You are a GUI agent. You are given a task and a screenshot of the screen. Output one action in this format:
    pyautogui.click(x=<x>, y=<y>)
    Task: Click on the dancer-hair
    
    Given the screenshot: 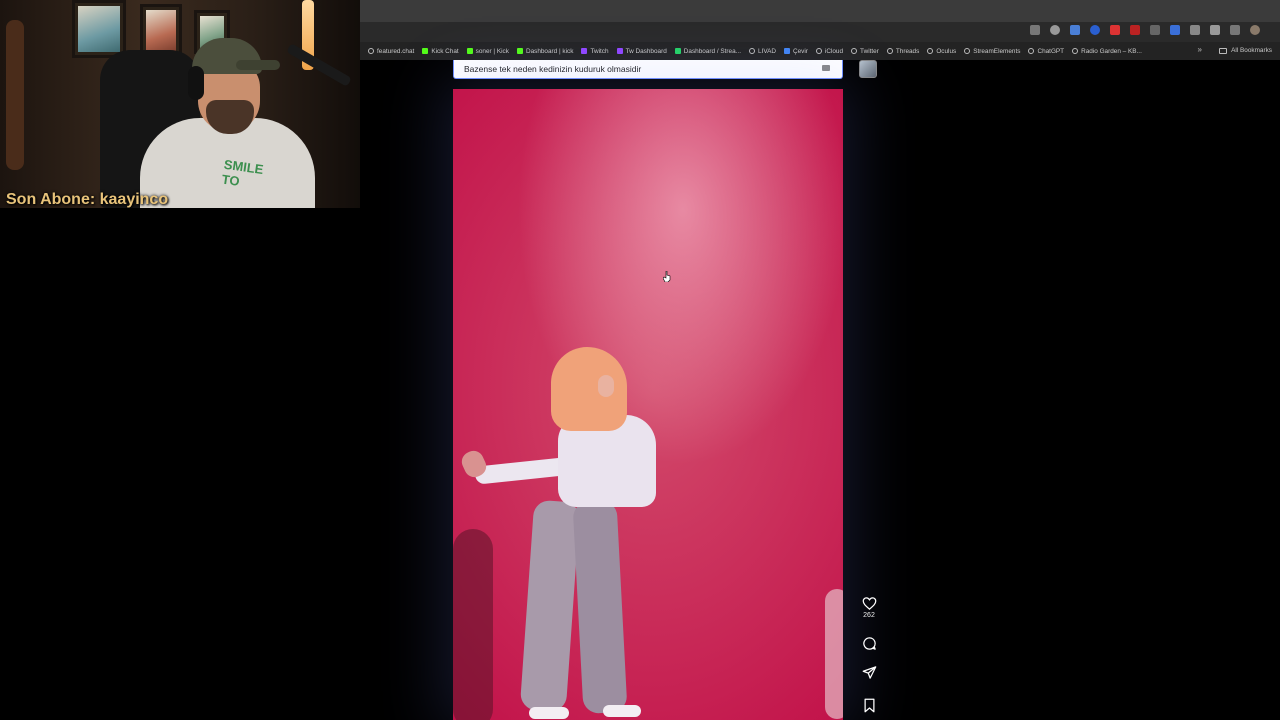 What is the action you would take?
    pyautogui.click(x=589, y=389)
    